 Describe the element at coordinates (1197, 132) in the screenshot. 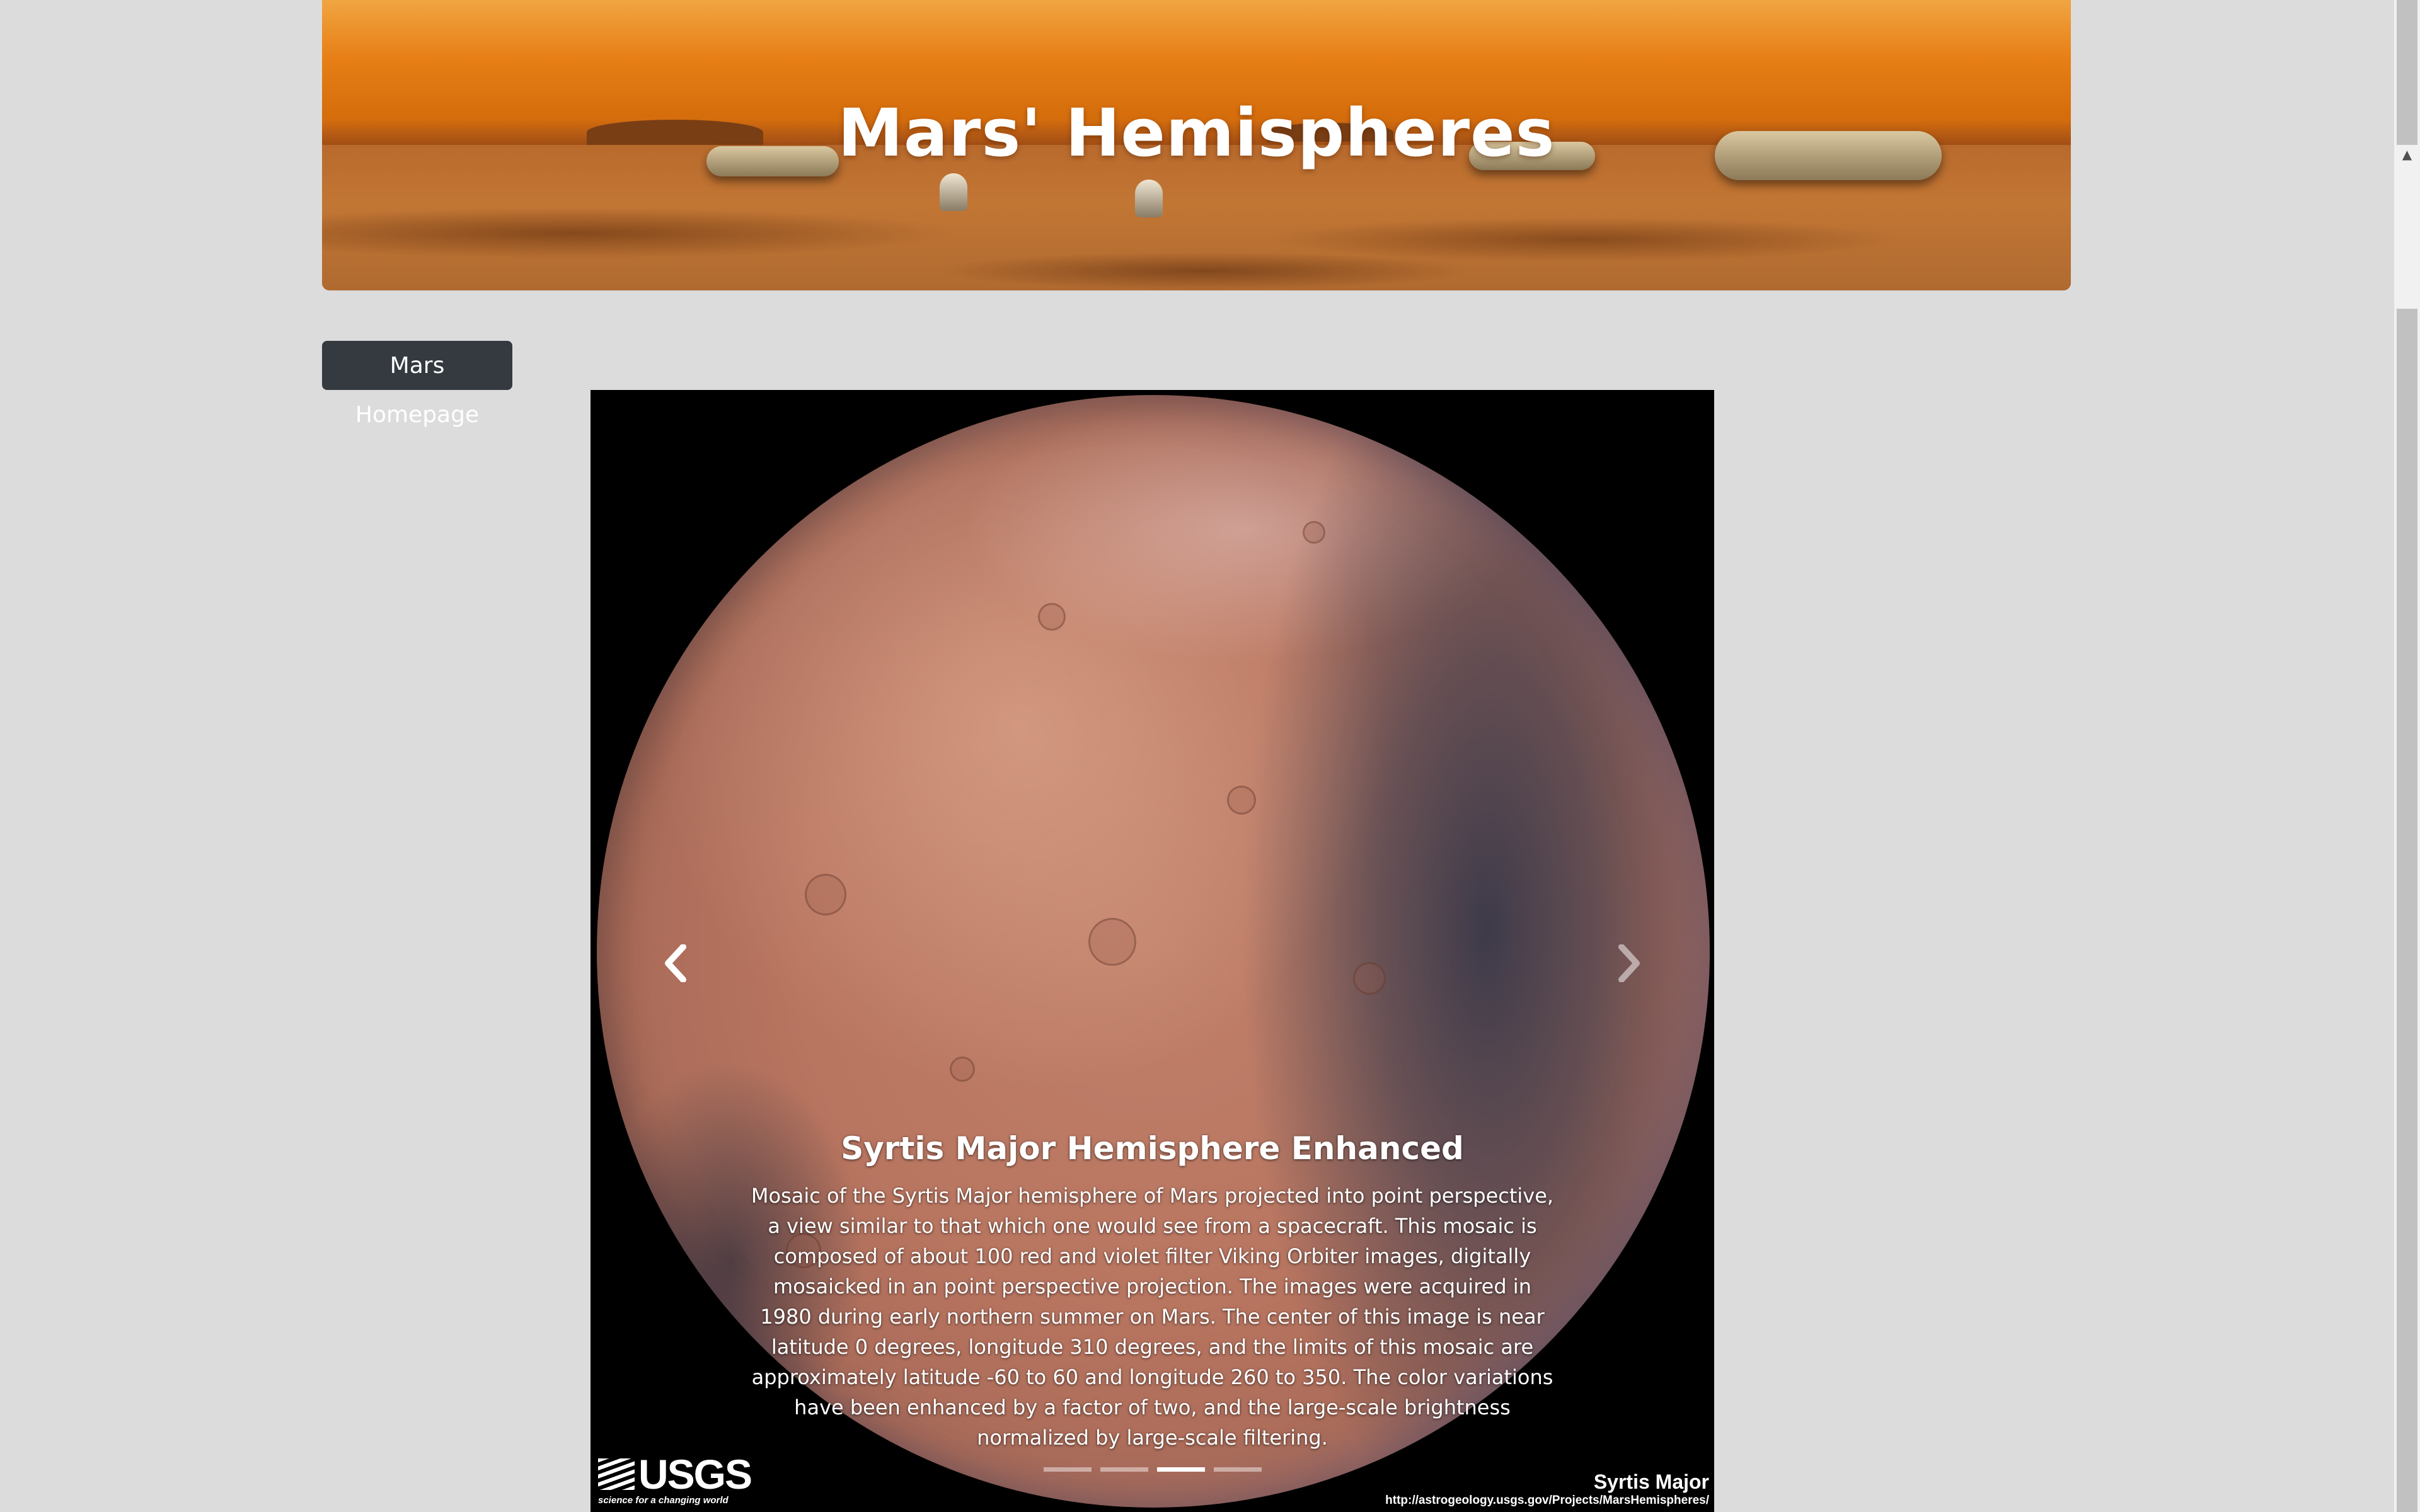

I see `page-title: Mars' Hemispheres` at that location.